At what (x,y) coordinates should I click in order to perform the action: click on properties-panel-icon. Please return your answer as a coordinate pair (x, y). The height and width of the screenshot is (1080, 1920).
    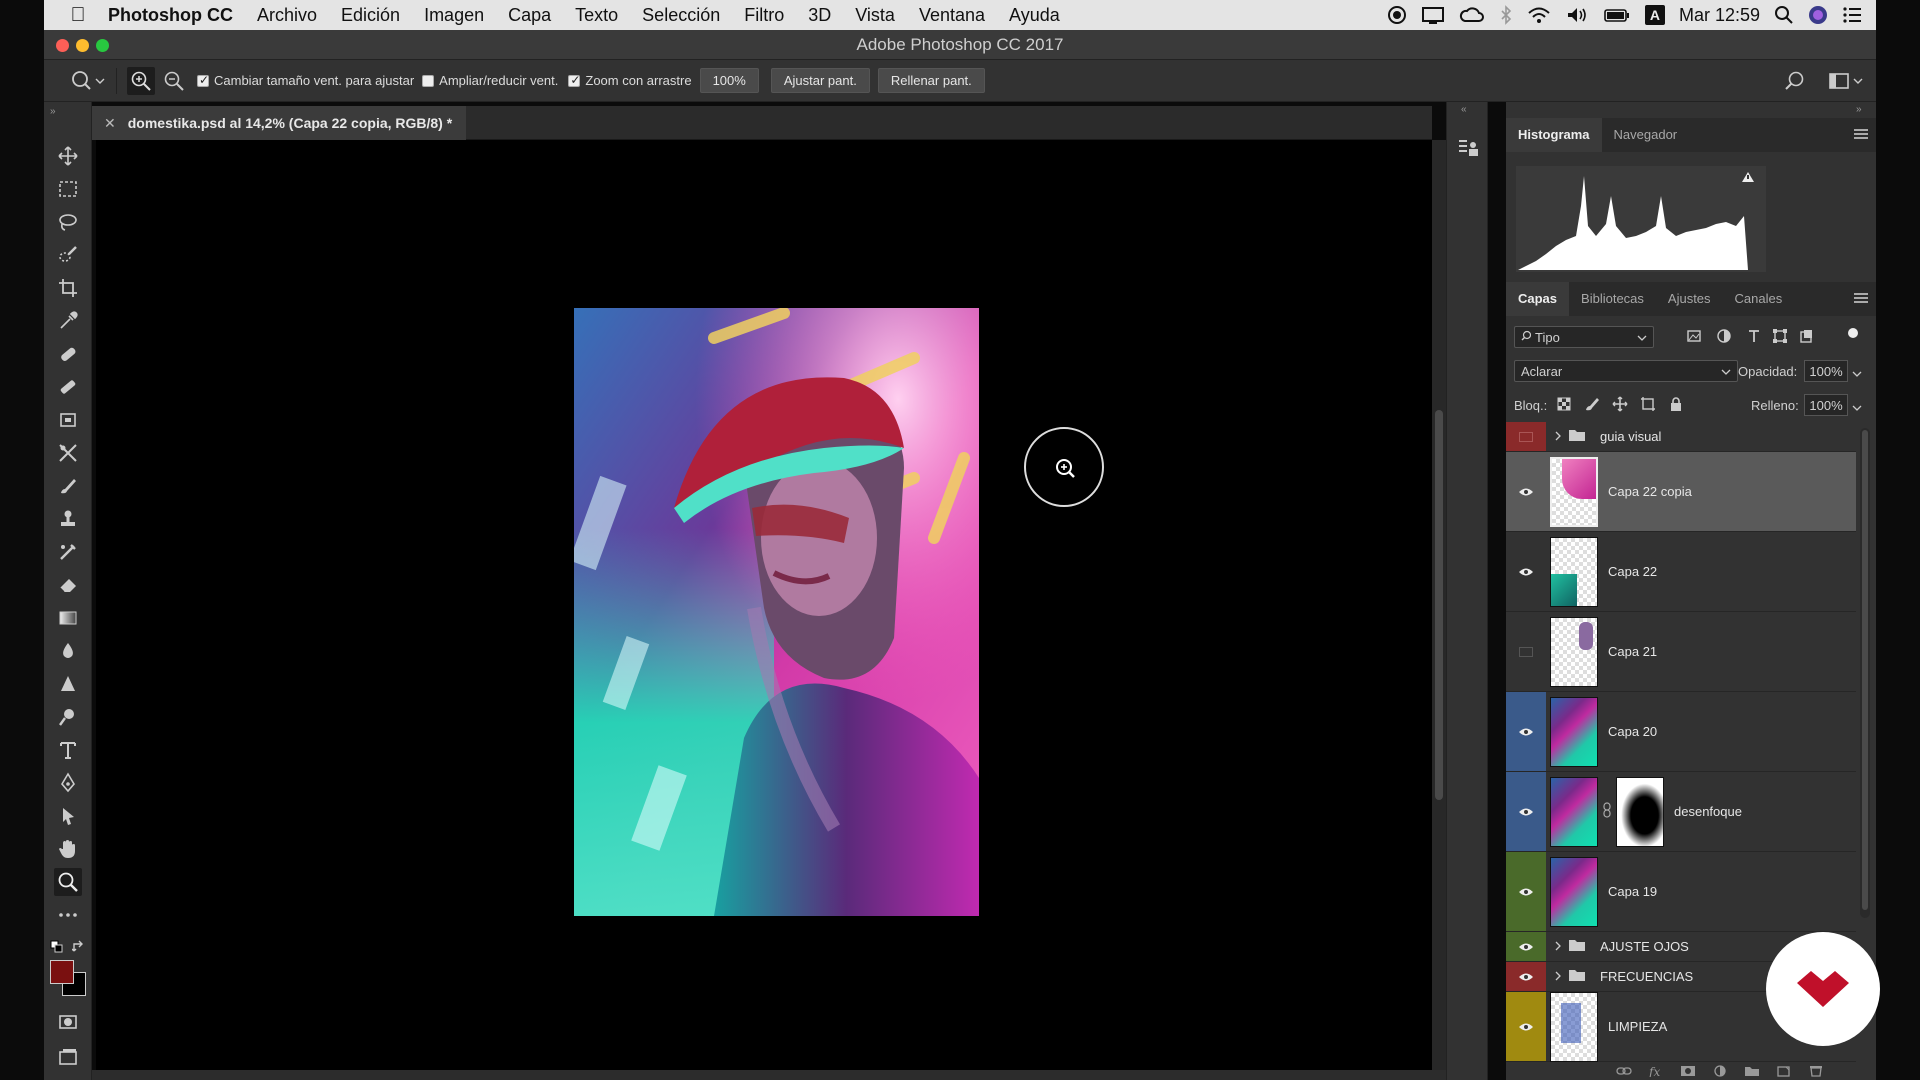
    Looking at the image, I should click on (1469, 149).